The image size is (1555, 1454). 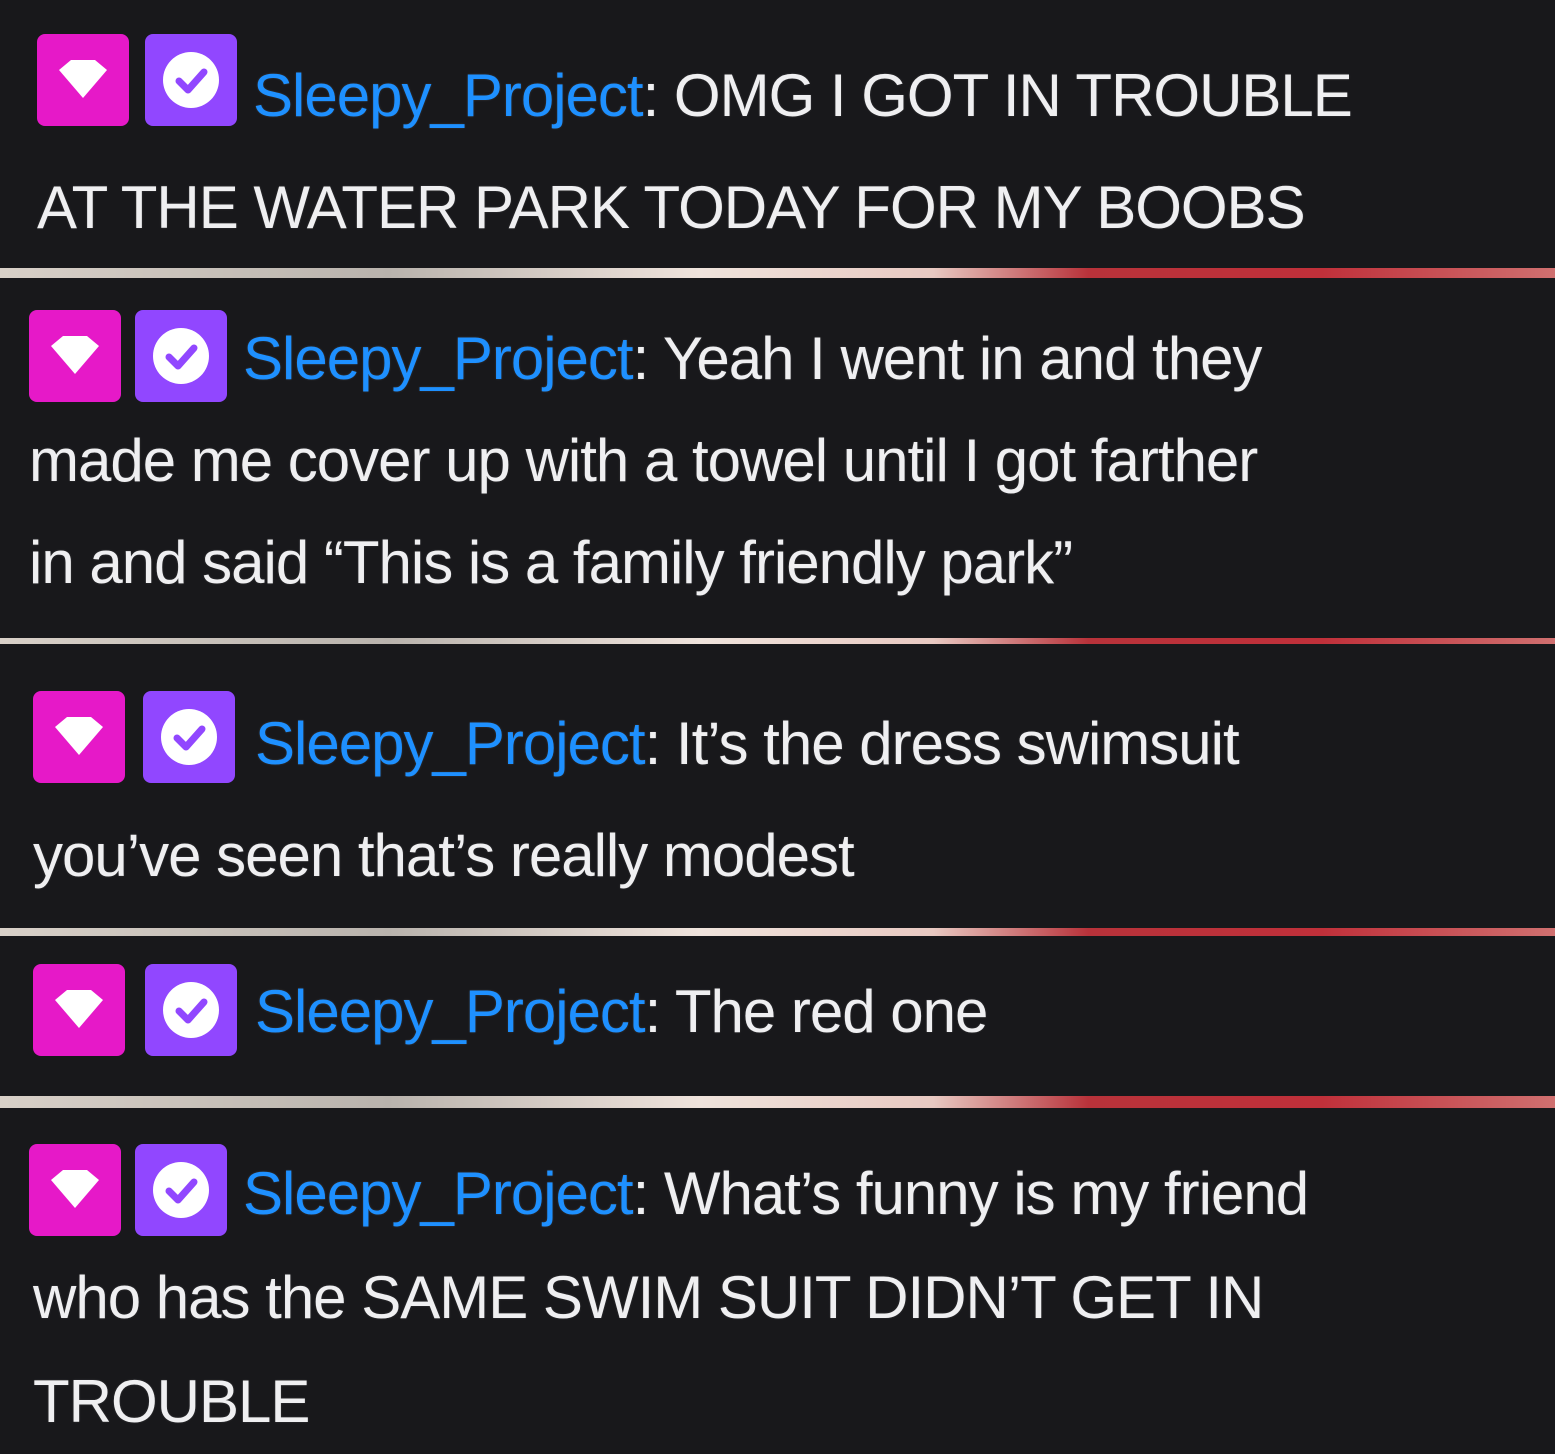 I want to click on message-line: The red one, so click(x=831, y=1011).